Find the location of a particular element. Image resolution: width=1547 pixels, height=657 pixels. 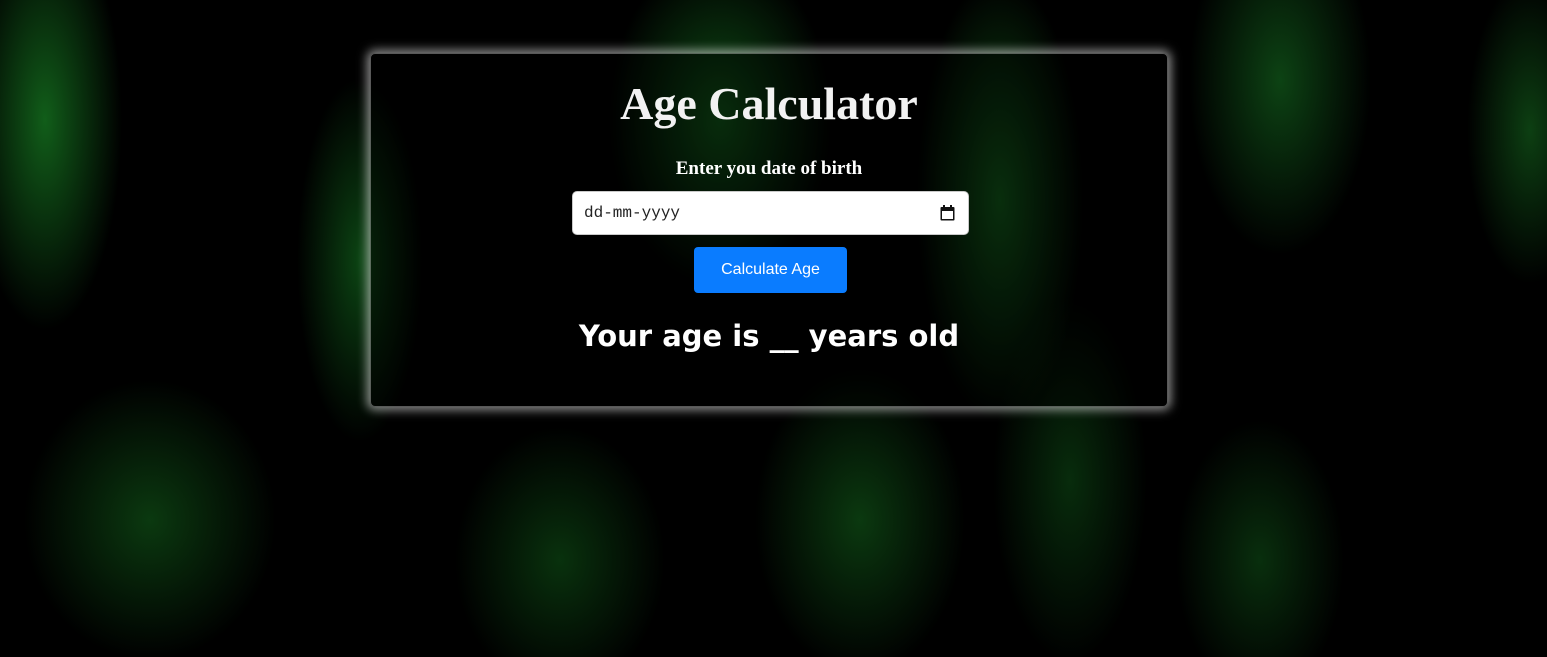

calculate-age-button: Calculate Age is located at coordinates (770, 270).